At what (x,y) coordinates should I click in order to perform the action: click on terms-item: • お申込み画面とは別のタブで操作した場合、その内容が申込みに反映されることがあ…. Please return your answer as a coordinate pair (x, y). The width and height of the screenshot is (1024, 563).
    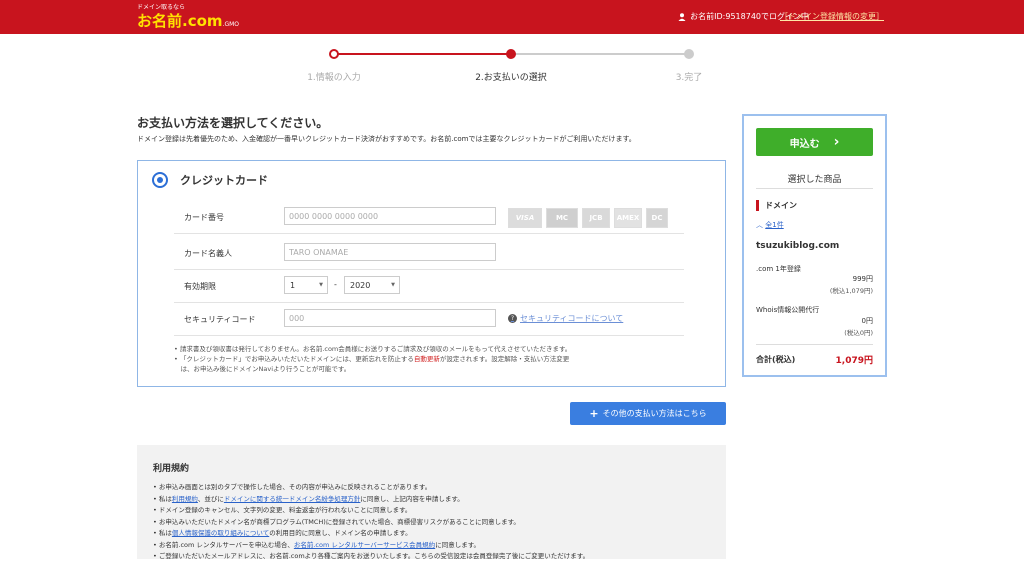
    Looking at the image, I should click on (292, 487).